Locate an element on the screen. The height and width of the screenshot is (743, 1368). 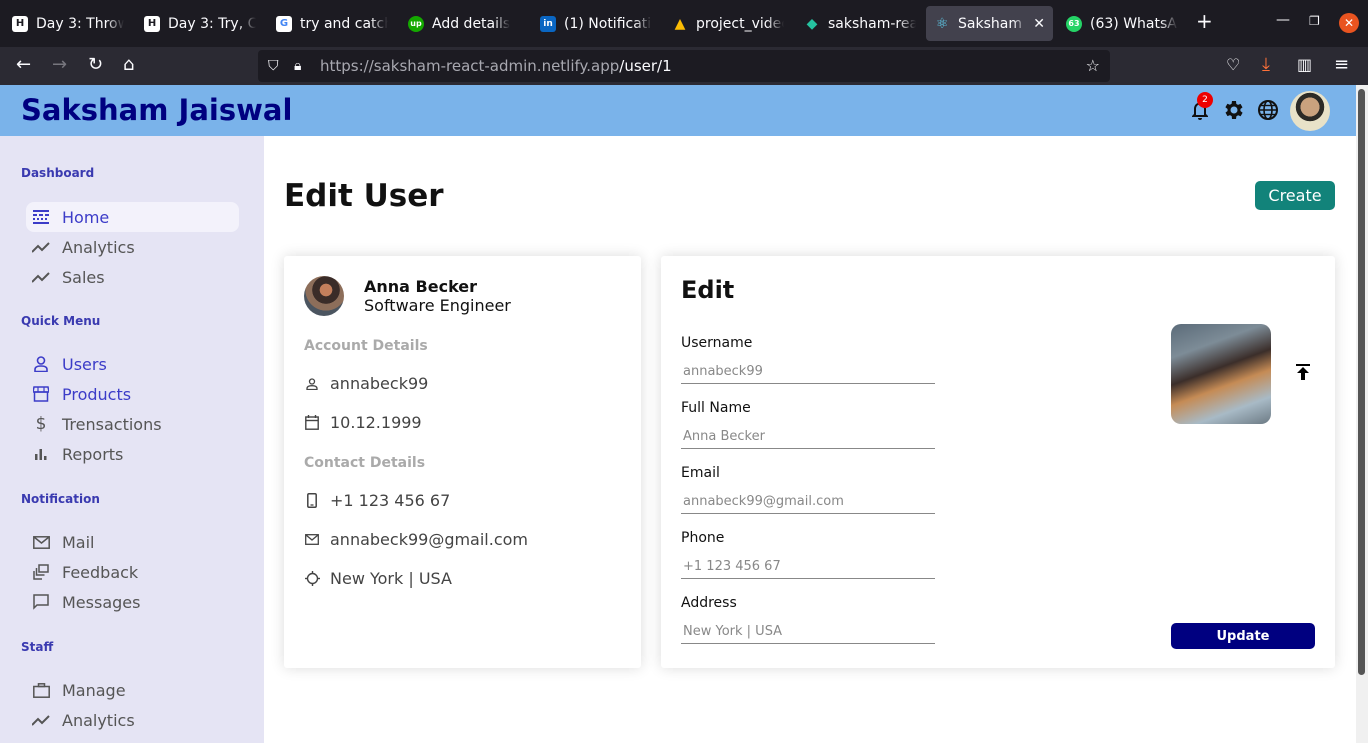
detail-username-value: annabeck99 is located at coordinates (379, 383).